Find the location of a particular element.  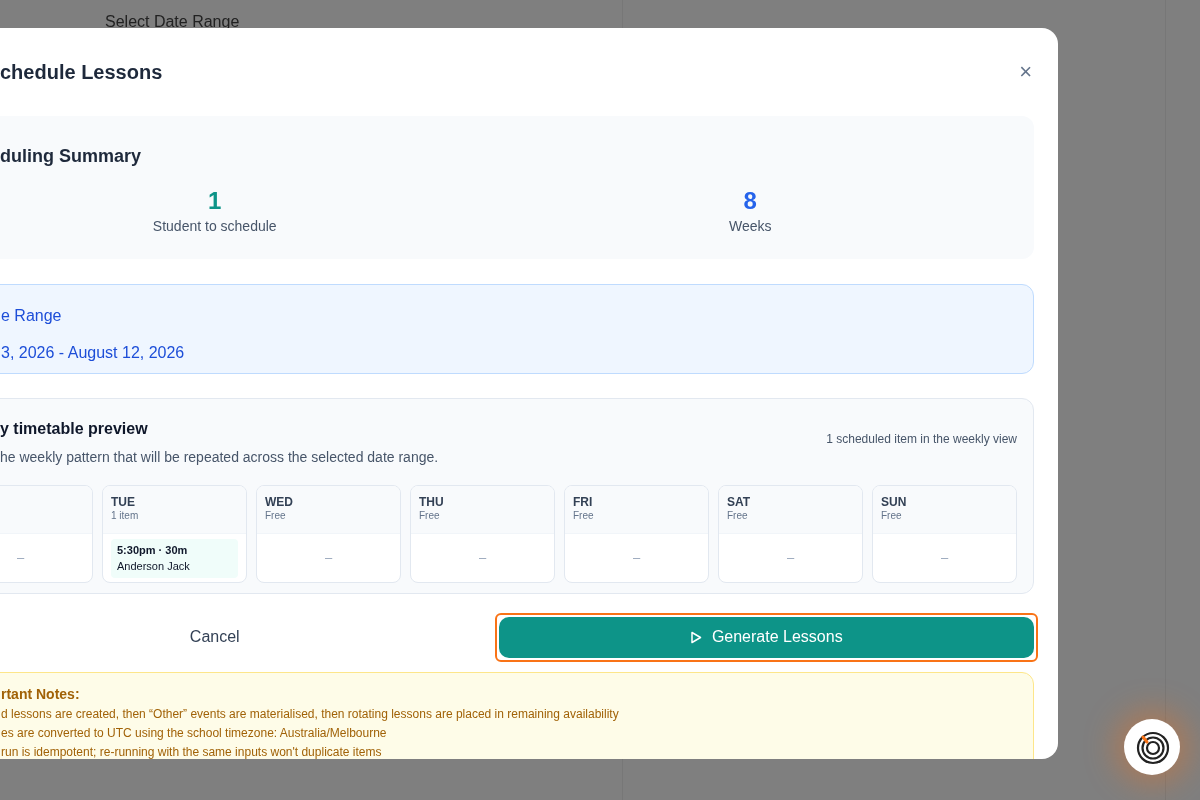

lesson-time: 5:30pm · 30m is located at coordinates (153, 550).